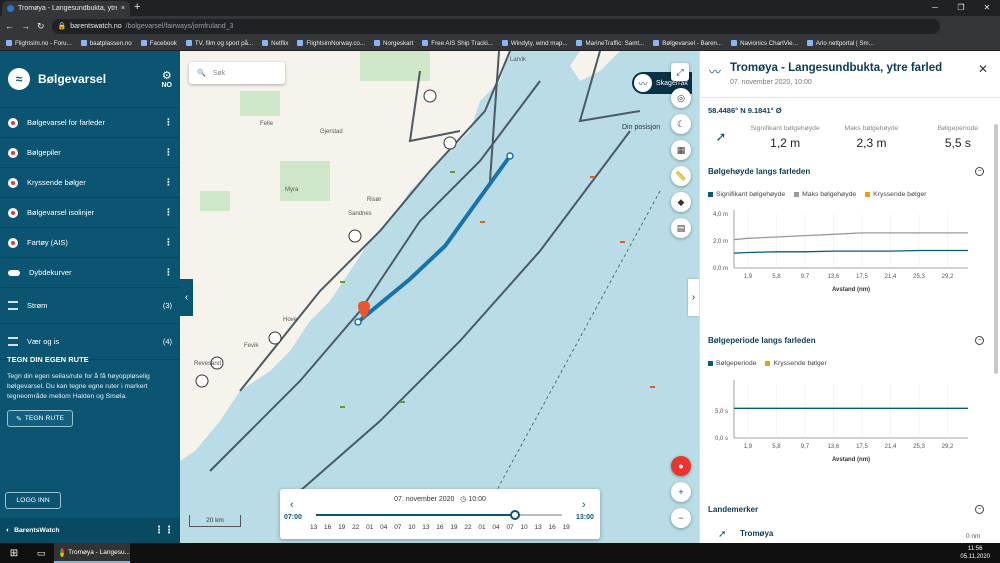 The height and width of the screenshot is (563, 1000). I want to click on zoom-out-button: −, so click(681, 518).